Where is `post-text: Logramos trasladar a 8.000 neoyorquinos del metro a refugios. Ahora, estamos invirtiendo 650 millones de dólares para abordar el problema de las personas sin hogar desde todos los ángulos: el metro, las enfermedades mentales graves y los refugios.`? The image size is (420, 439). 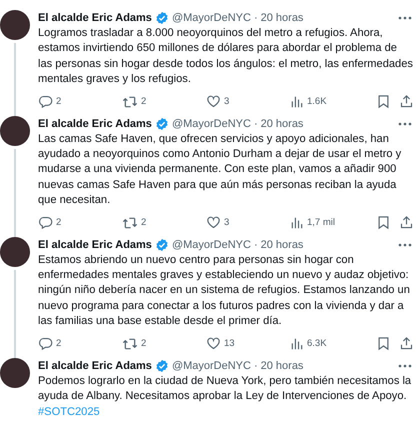 post-text: Logramos trasladar a 8.000 neoyorquinos del metro a refugios. Ahora, estamos invirtiendo 650 millones de dólares para abordar el problema de las personas sin hogar desde todos los ángulos: el metro, las enfermedades mentales graves y los refugios. is located at coordinates (225, 56).